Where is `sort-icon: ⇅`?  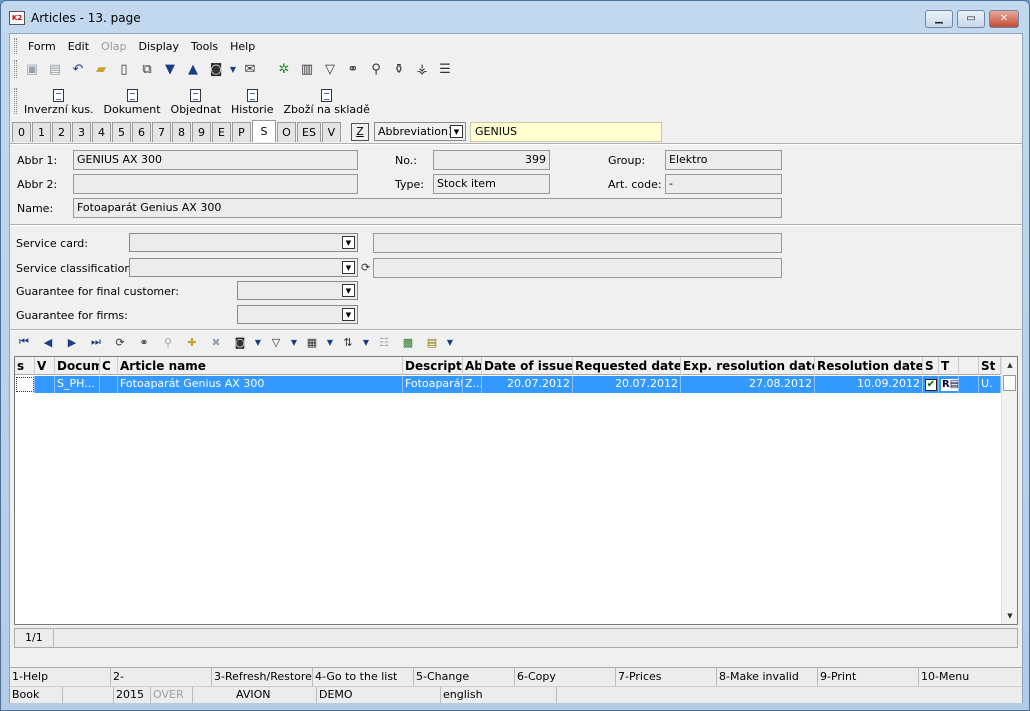 sort-icon: ⇅ is located at coordinates (348, 342).